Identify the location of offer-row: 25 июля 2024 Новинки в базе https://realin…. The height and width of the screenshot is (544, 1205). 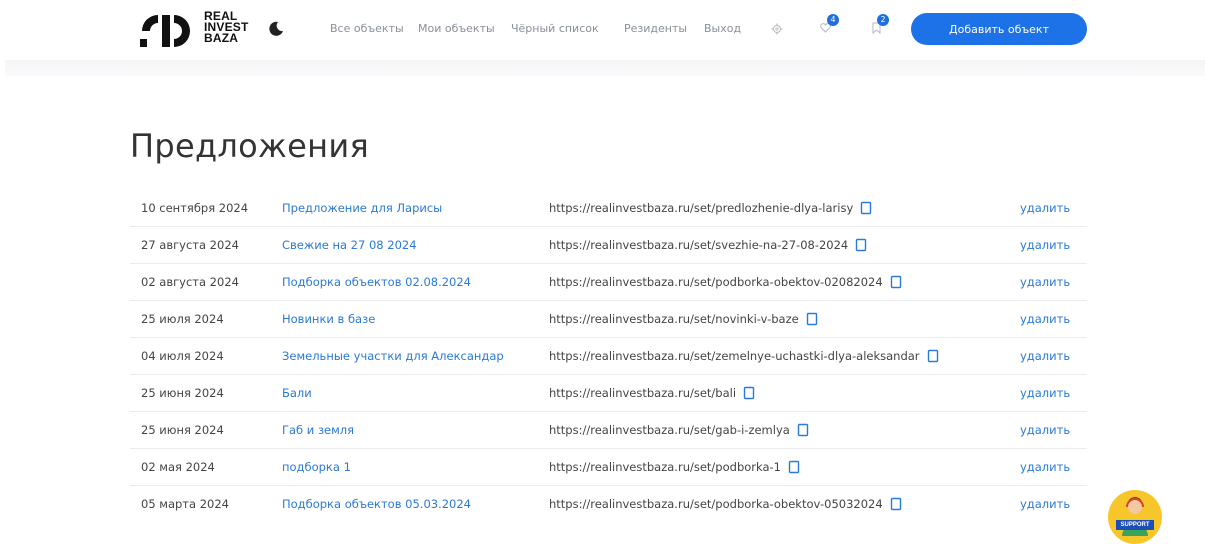
(608, 319).